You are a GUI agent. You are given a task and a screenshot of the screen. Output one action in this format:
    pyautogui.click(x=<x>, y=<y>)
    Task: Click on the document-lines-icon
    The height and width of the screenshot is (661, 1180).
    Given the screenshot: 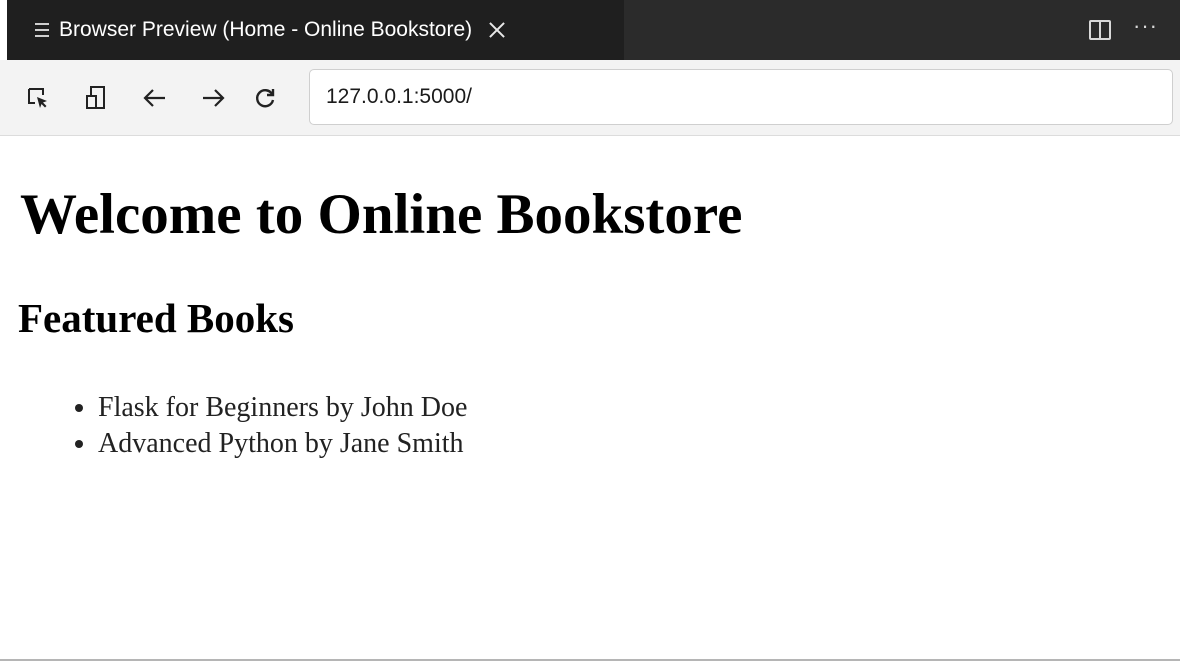 What is the action you would take?
    pyautogui.click(x=42, y=30)
    